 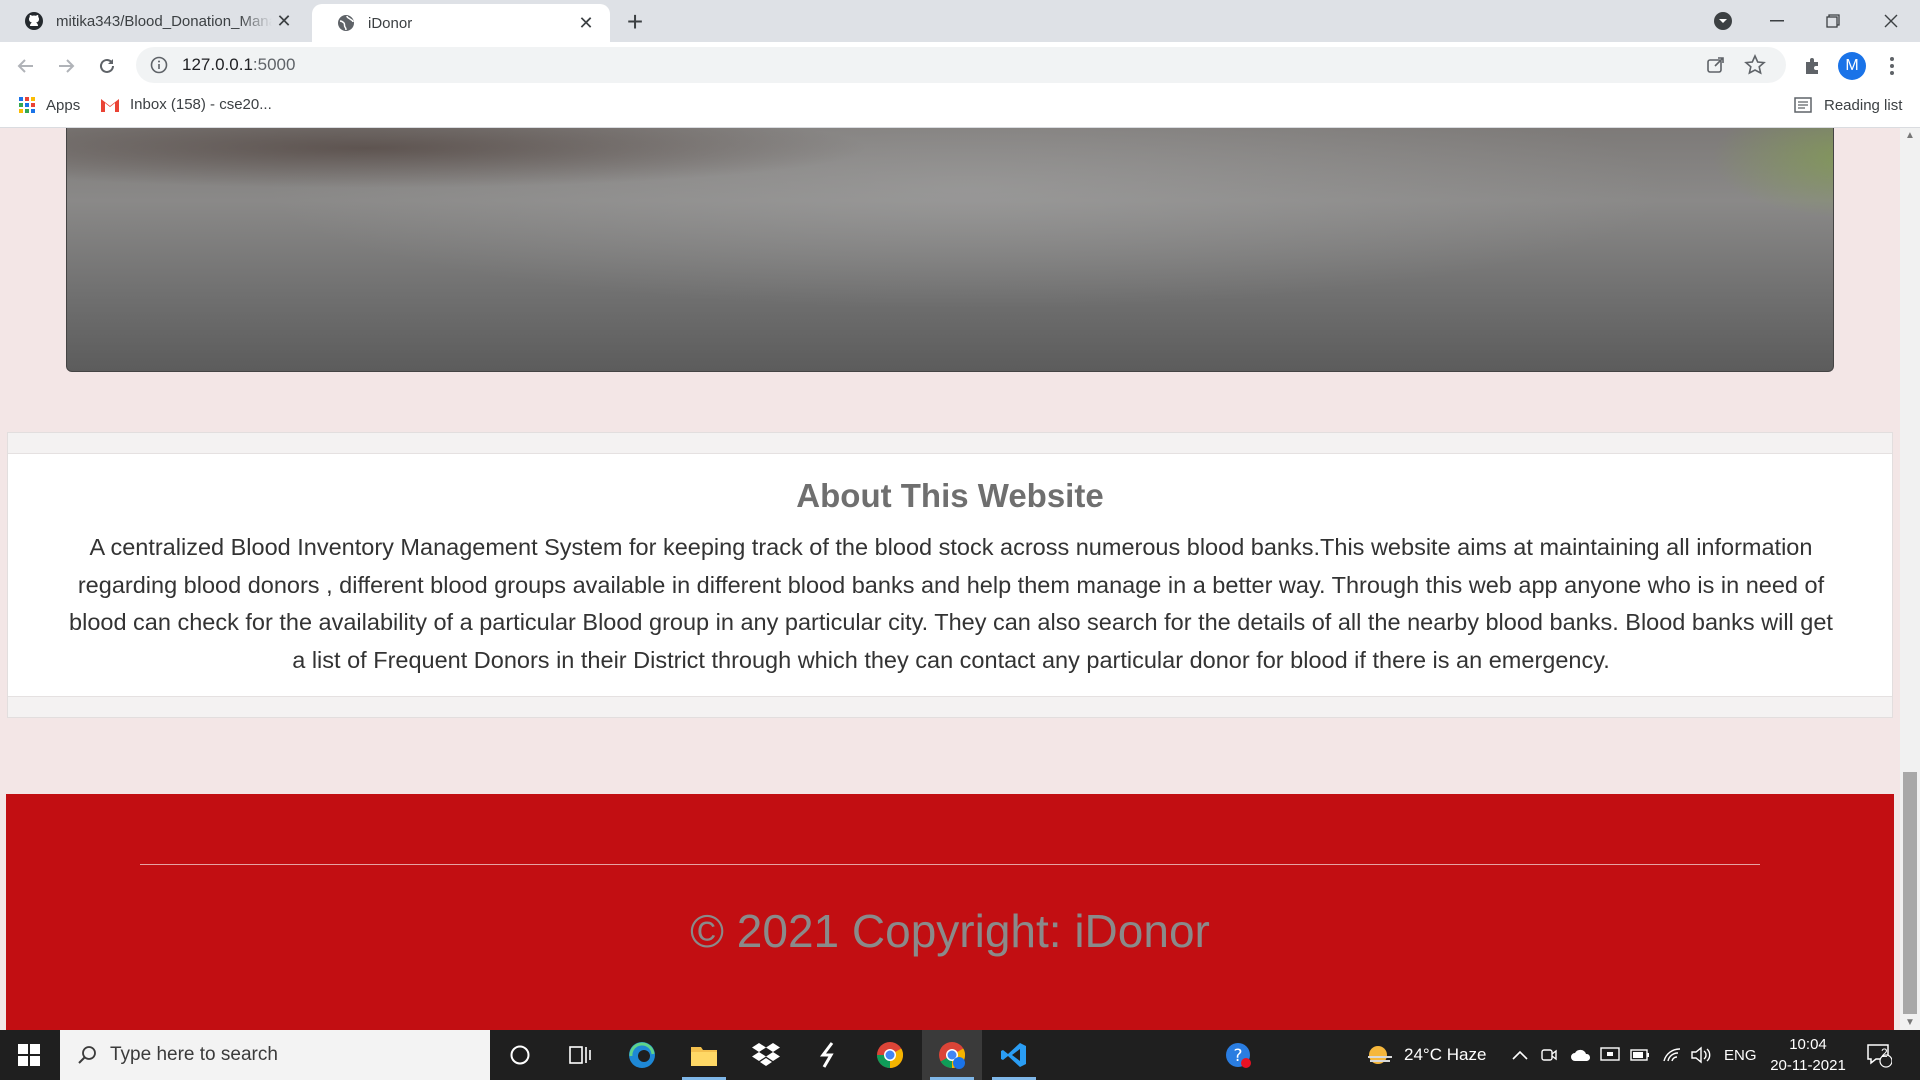 I want to click on extensions-button, so click(x=1812, y=66).